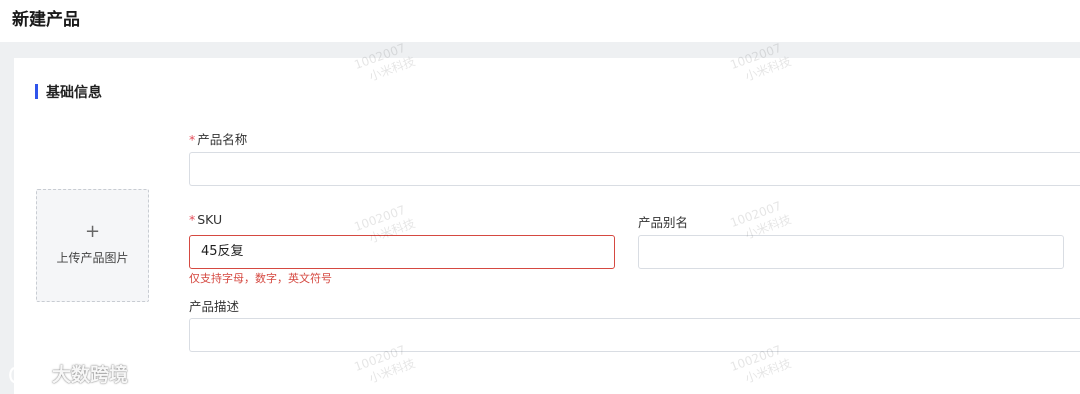 This screenshot has height=394, width=1080. I want to click on alias-label: 产品别名, so click(663, 222).